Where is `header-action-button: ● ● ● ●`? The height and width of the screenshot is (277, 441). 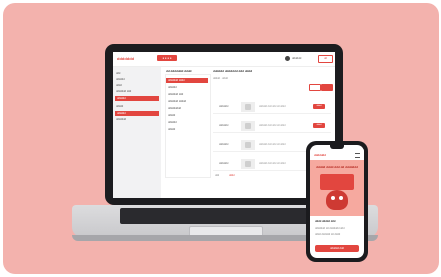 header-action-button: ● ● ● ● is located at coordinates (167, 58).